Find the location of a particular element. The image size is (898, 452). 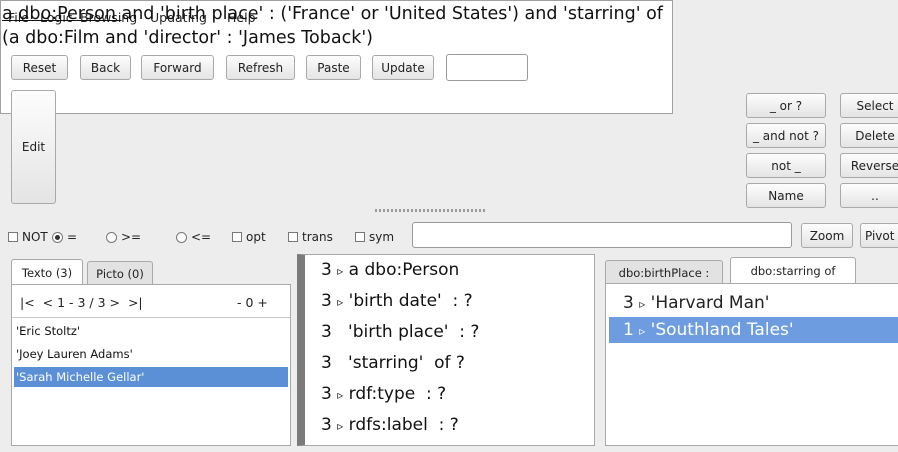

not-label: NOT is located at coordinates (35, 237).